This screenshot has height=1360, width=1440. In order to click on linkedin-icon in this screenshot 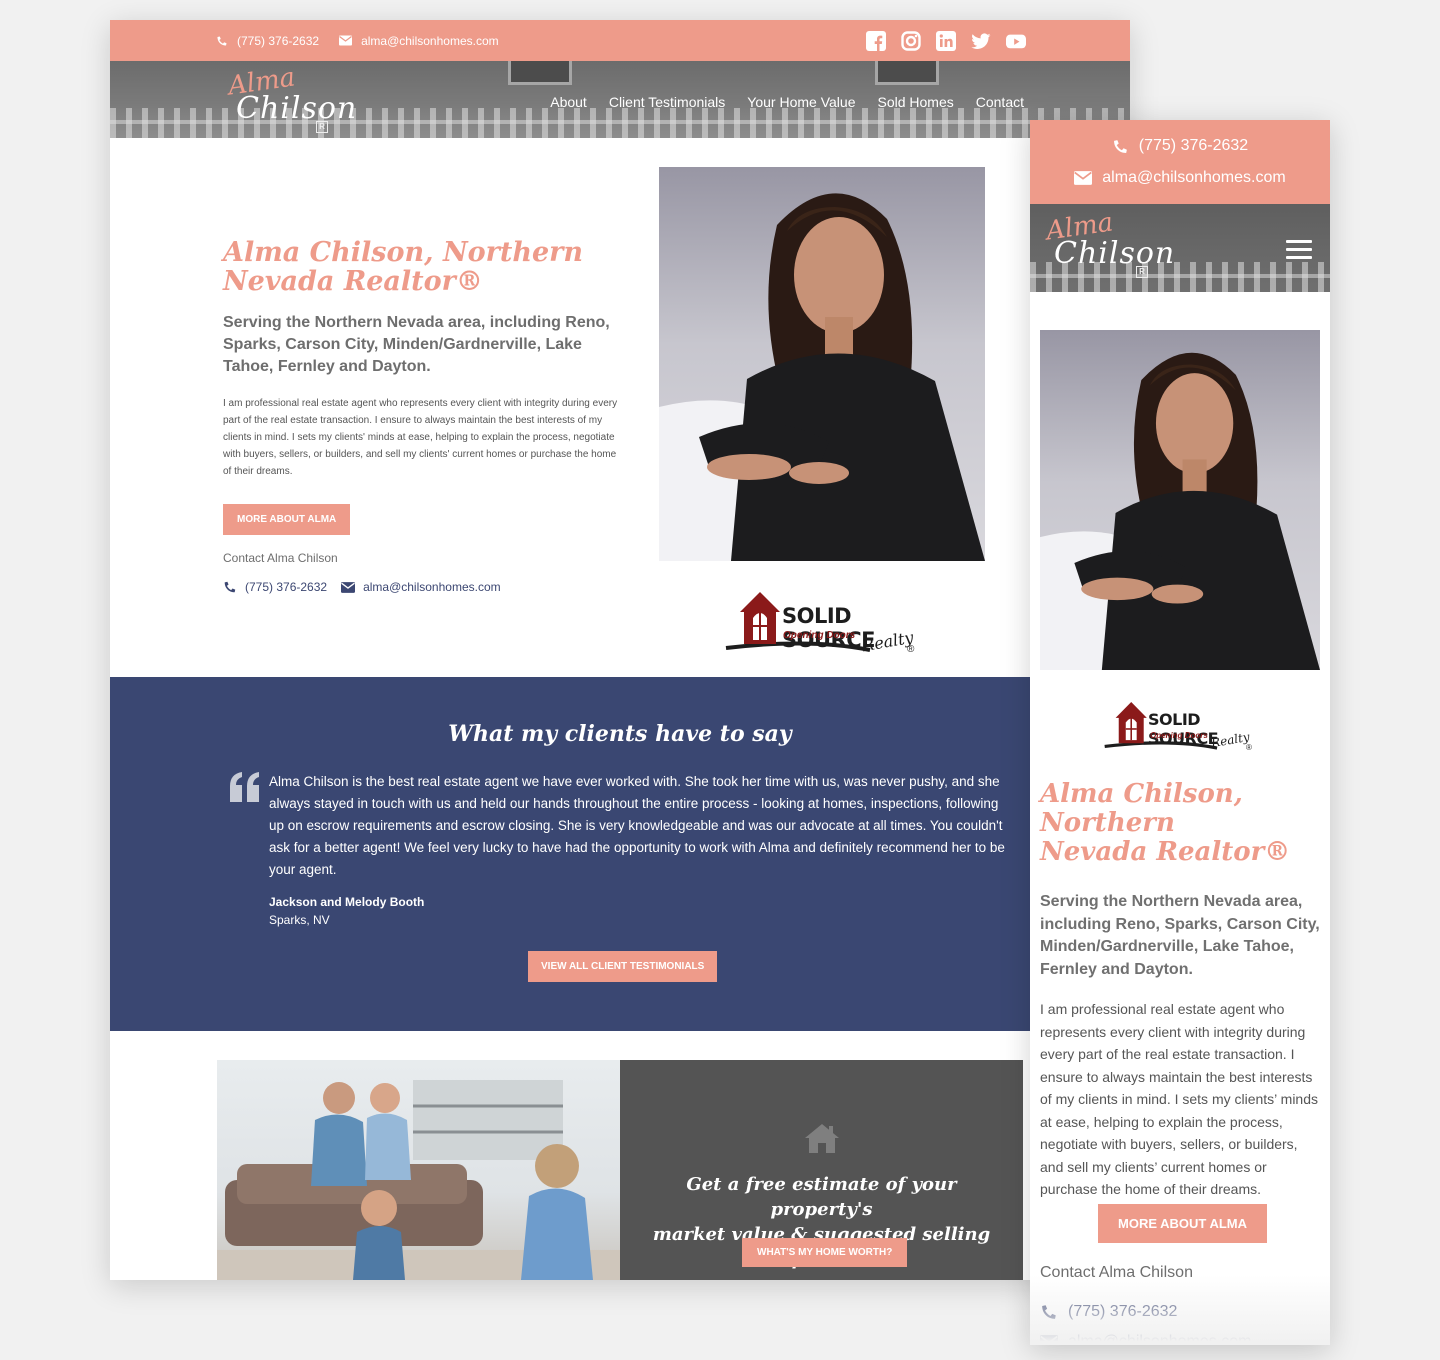, I will do `click(946, 40)`.